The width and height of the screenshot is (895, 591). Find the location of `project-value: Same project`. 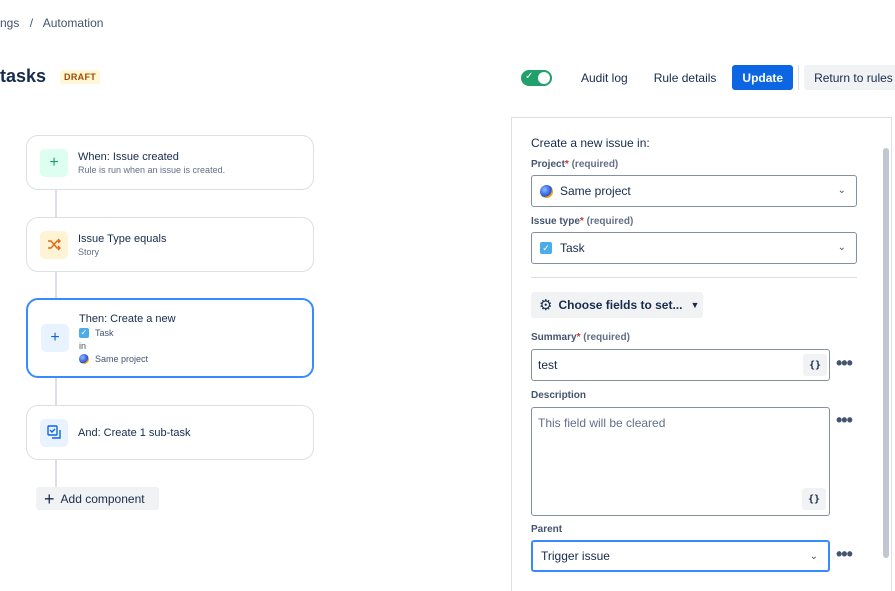

project-value: Same project is located at coordinates (122, 358).